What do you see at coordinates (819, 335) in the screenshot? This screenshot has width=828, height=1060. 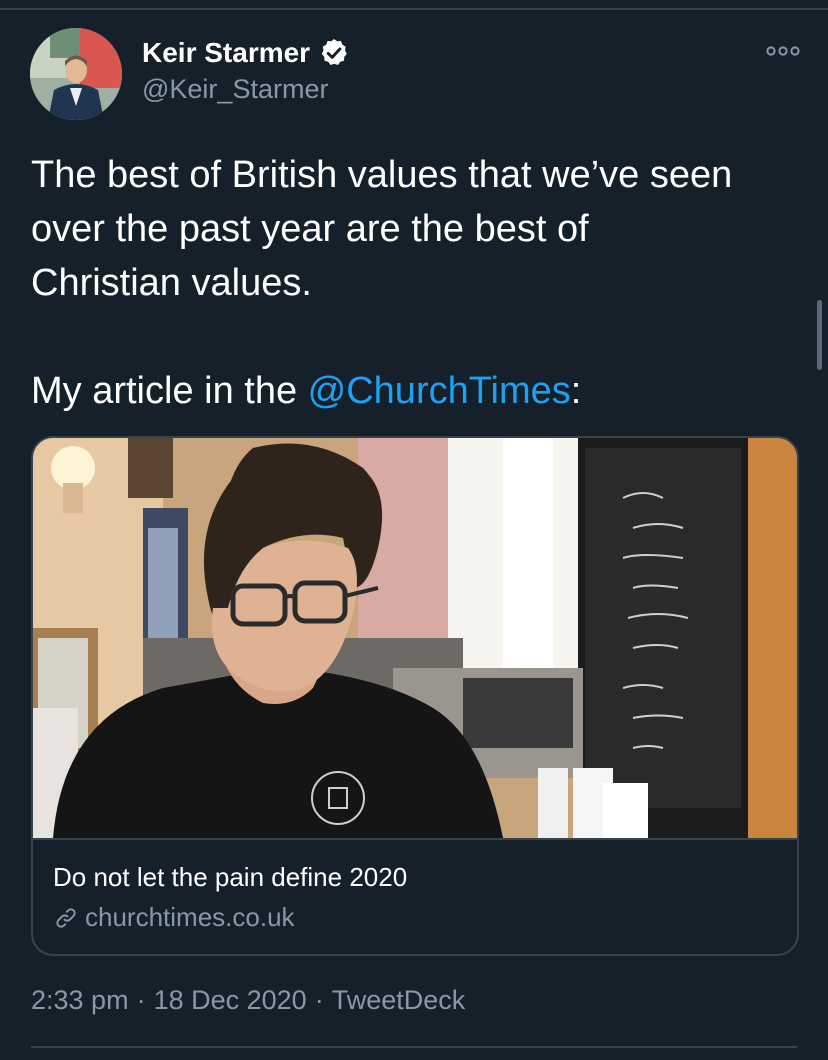 I see `scrollbar` at bounding box center [819, 335].